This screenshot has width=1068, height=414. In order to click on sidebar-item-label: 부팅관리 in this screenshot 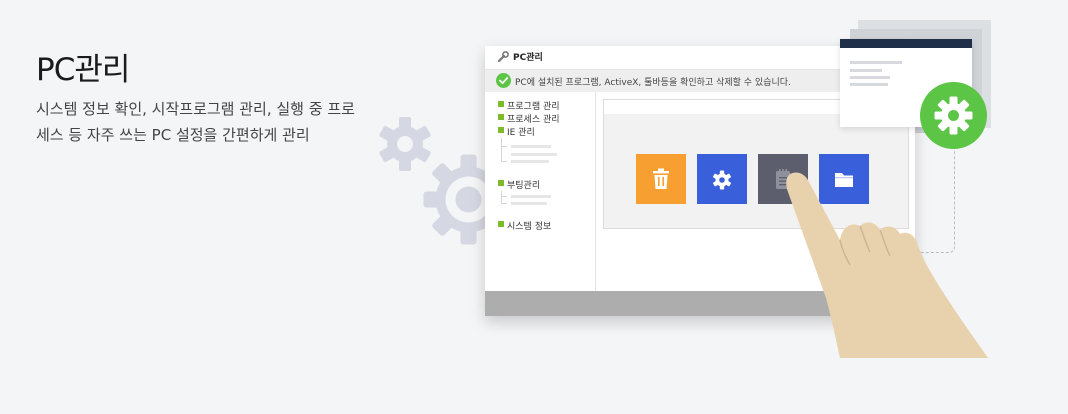, I will do `click(524, 186)`.